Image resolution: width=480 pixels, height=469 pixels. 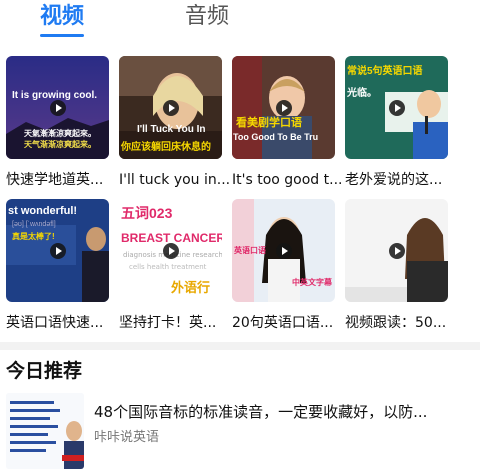 I want to click on thumbnail-caption: [əʊ] [ˈwʌndəfl], so click(x=34, y=224).